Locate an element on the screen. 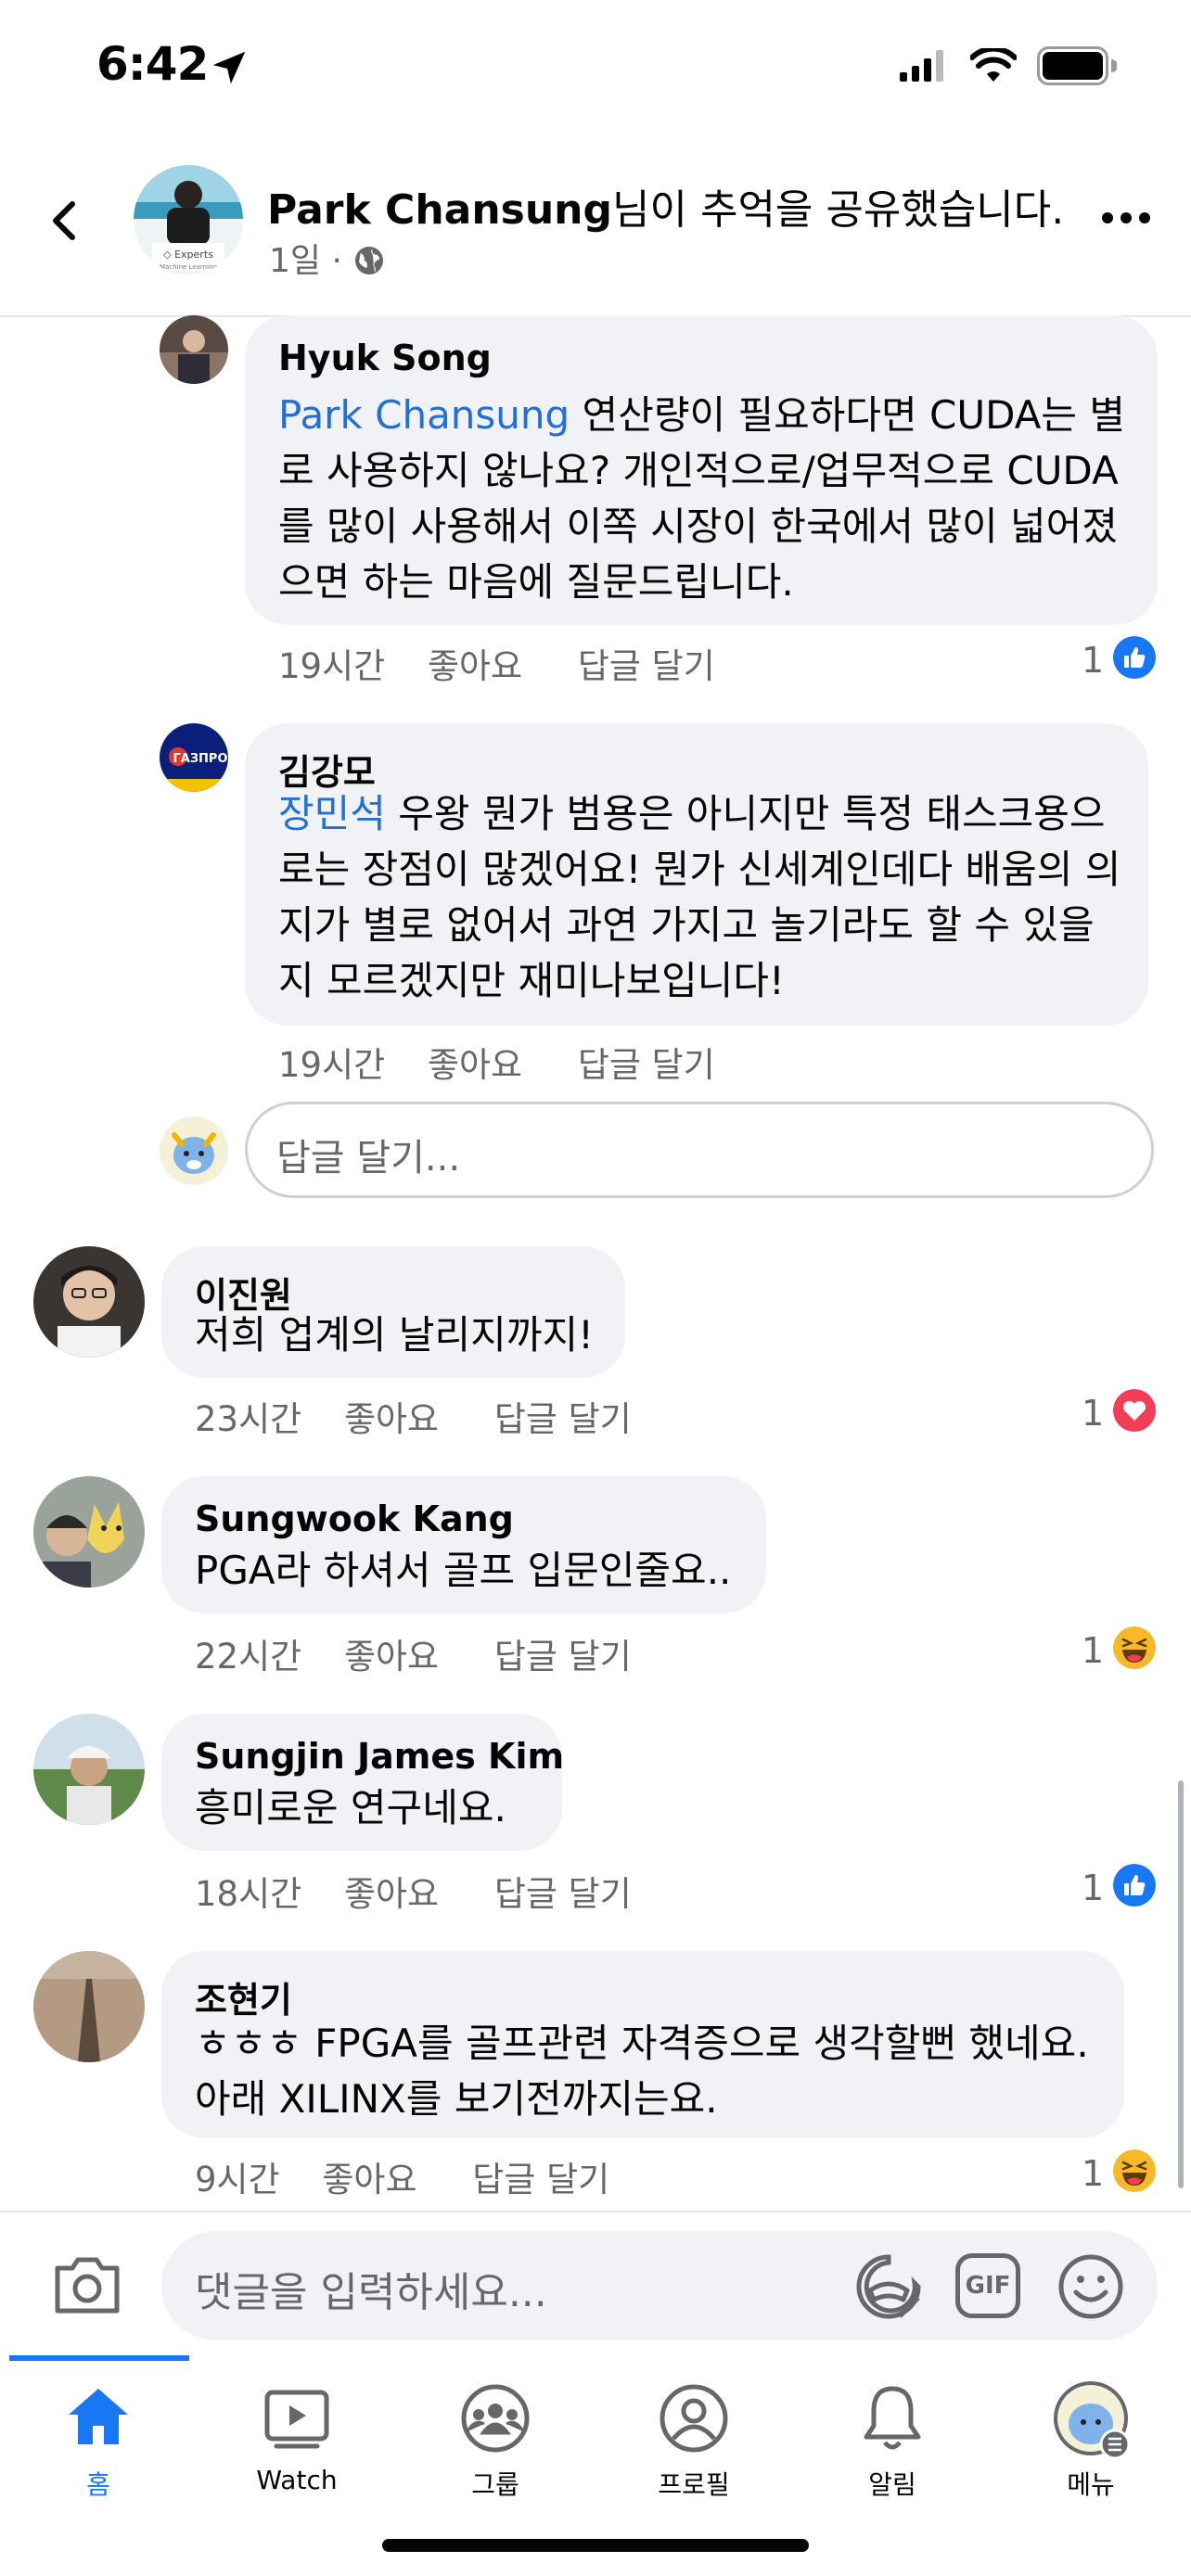 Image resolution: width=1191 pixels, height=2576 pixels. tab-notifications: 알림 is located at coordinates (892, 2444).